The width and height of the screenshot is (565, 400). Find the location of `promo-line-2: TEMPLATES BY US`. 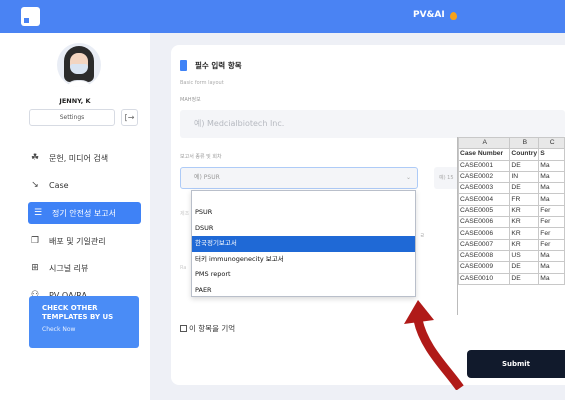

promo-line-2: TEMPLATES BY US is located at coordinates (78, 317).